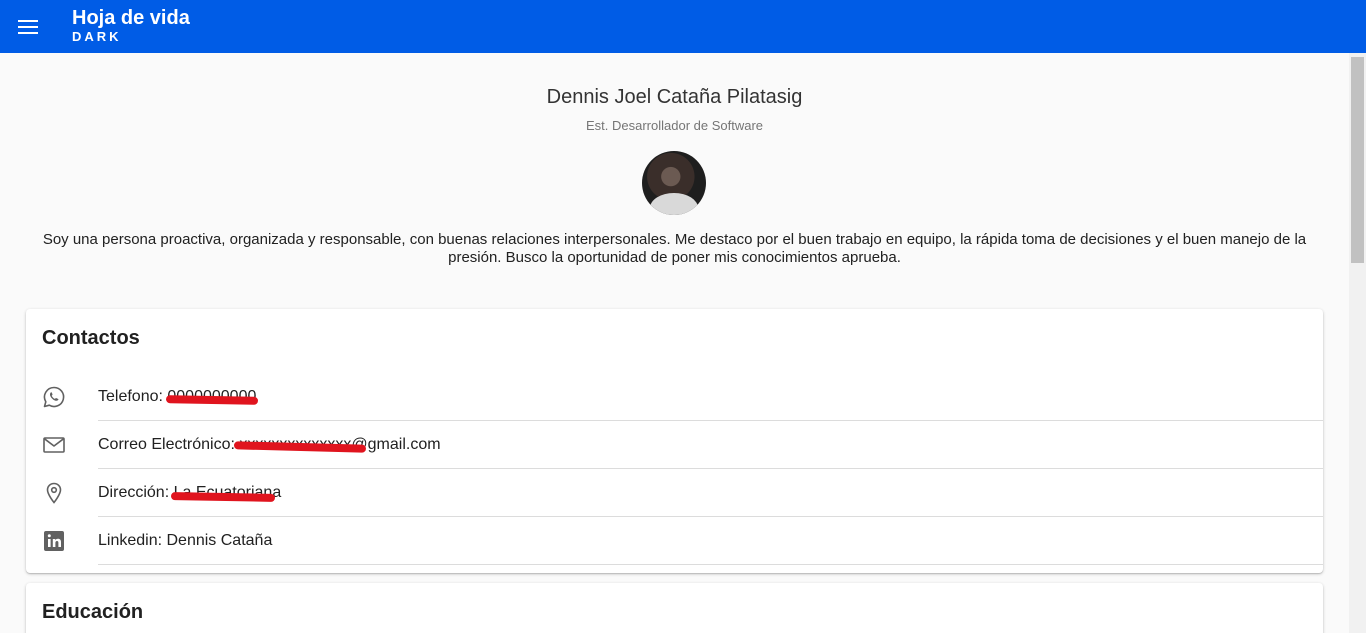 This screenshot has height=633, width=1366. I want to click on education-title: Educación, so click(93, 612).